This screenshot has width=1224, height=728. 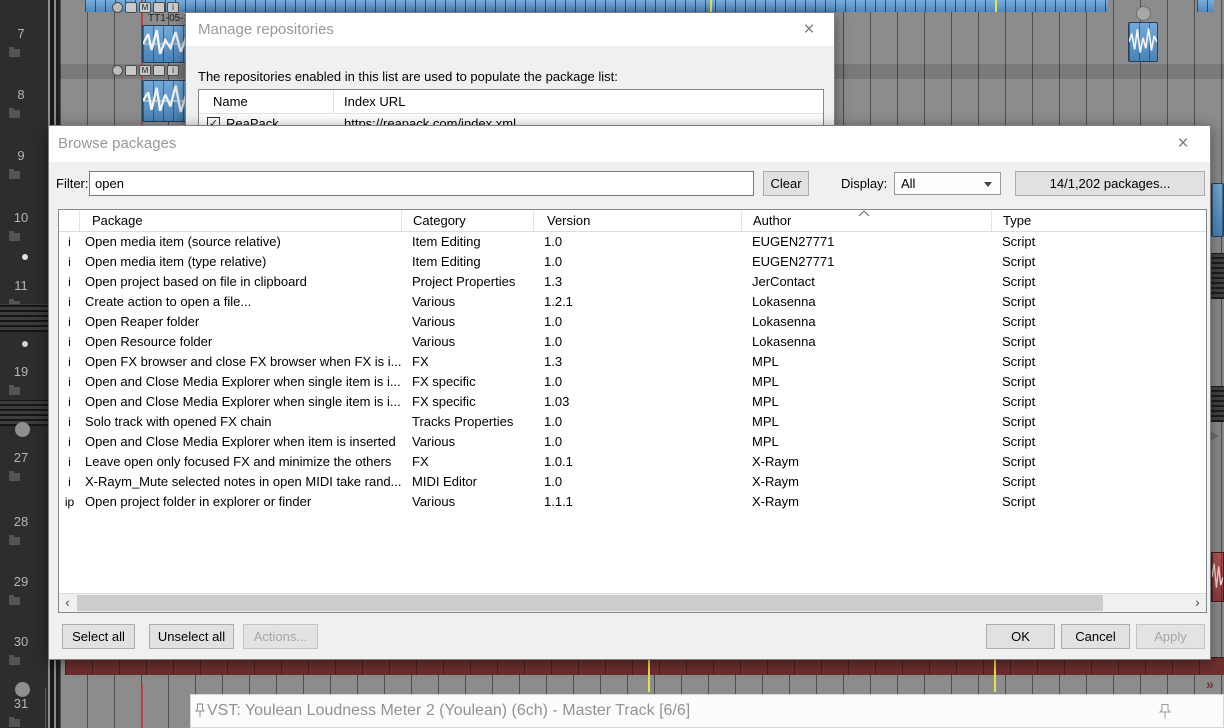 I want to click on package-category-cell: Project Properties, so click(x=464, y=281).